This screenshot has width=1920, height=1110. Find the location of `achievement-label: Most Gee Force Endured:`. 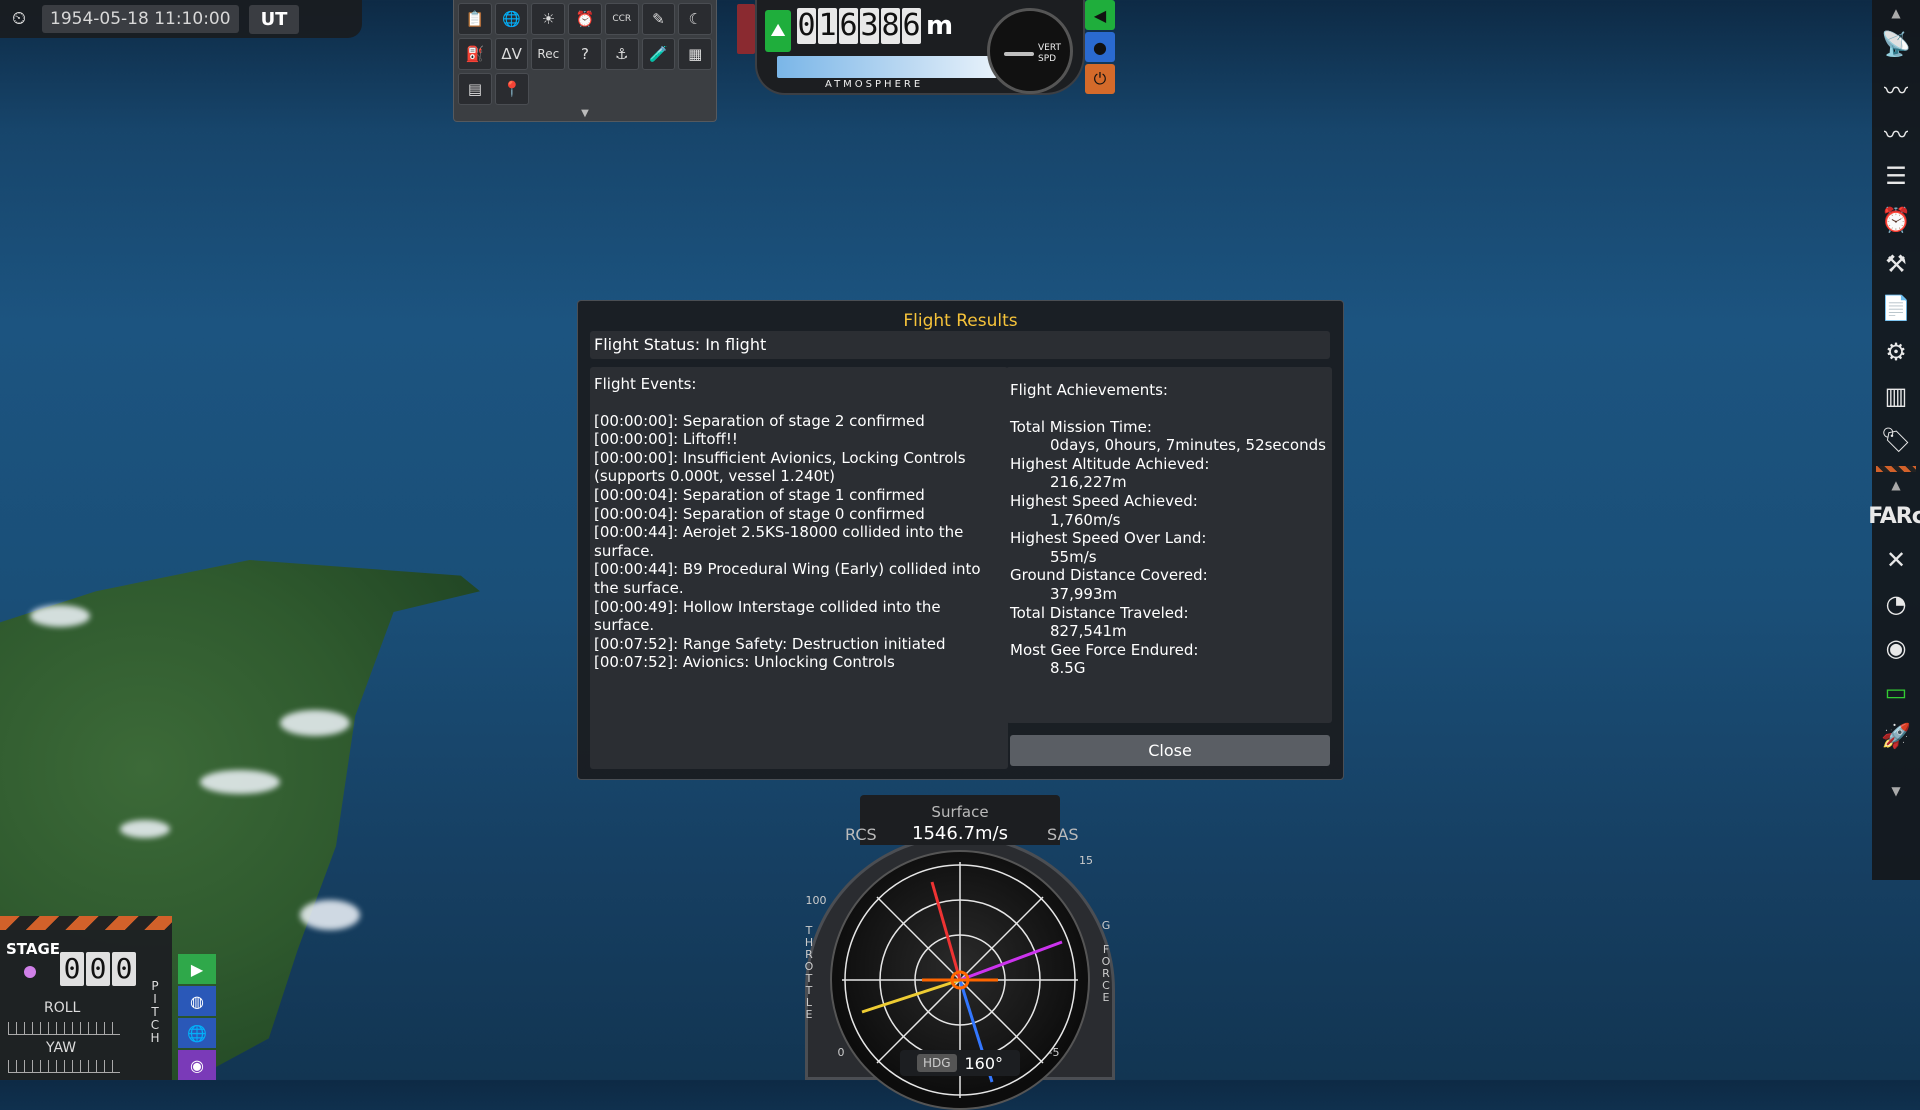

achievement-label: Most Gee Force Endured: is located at coordinates (1104, 649).